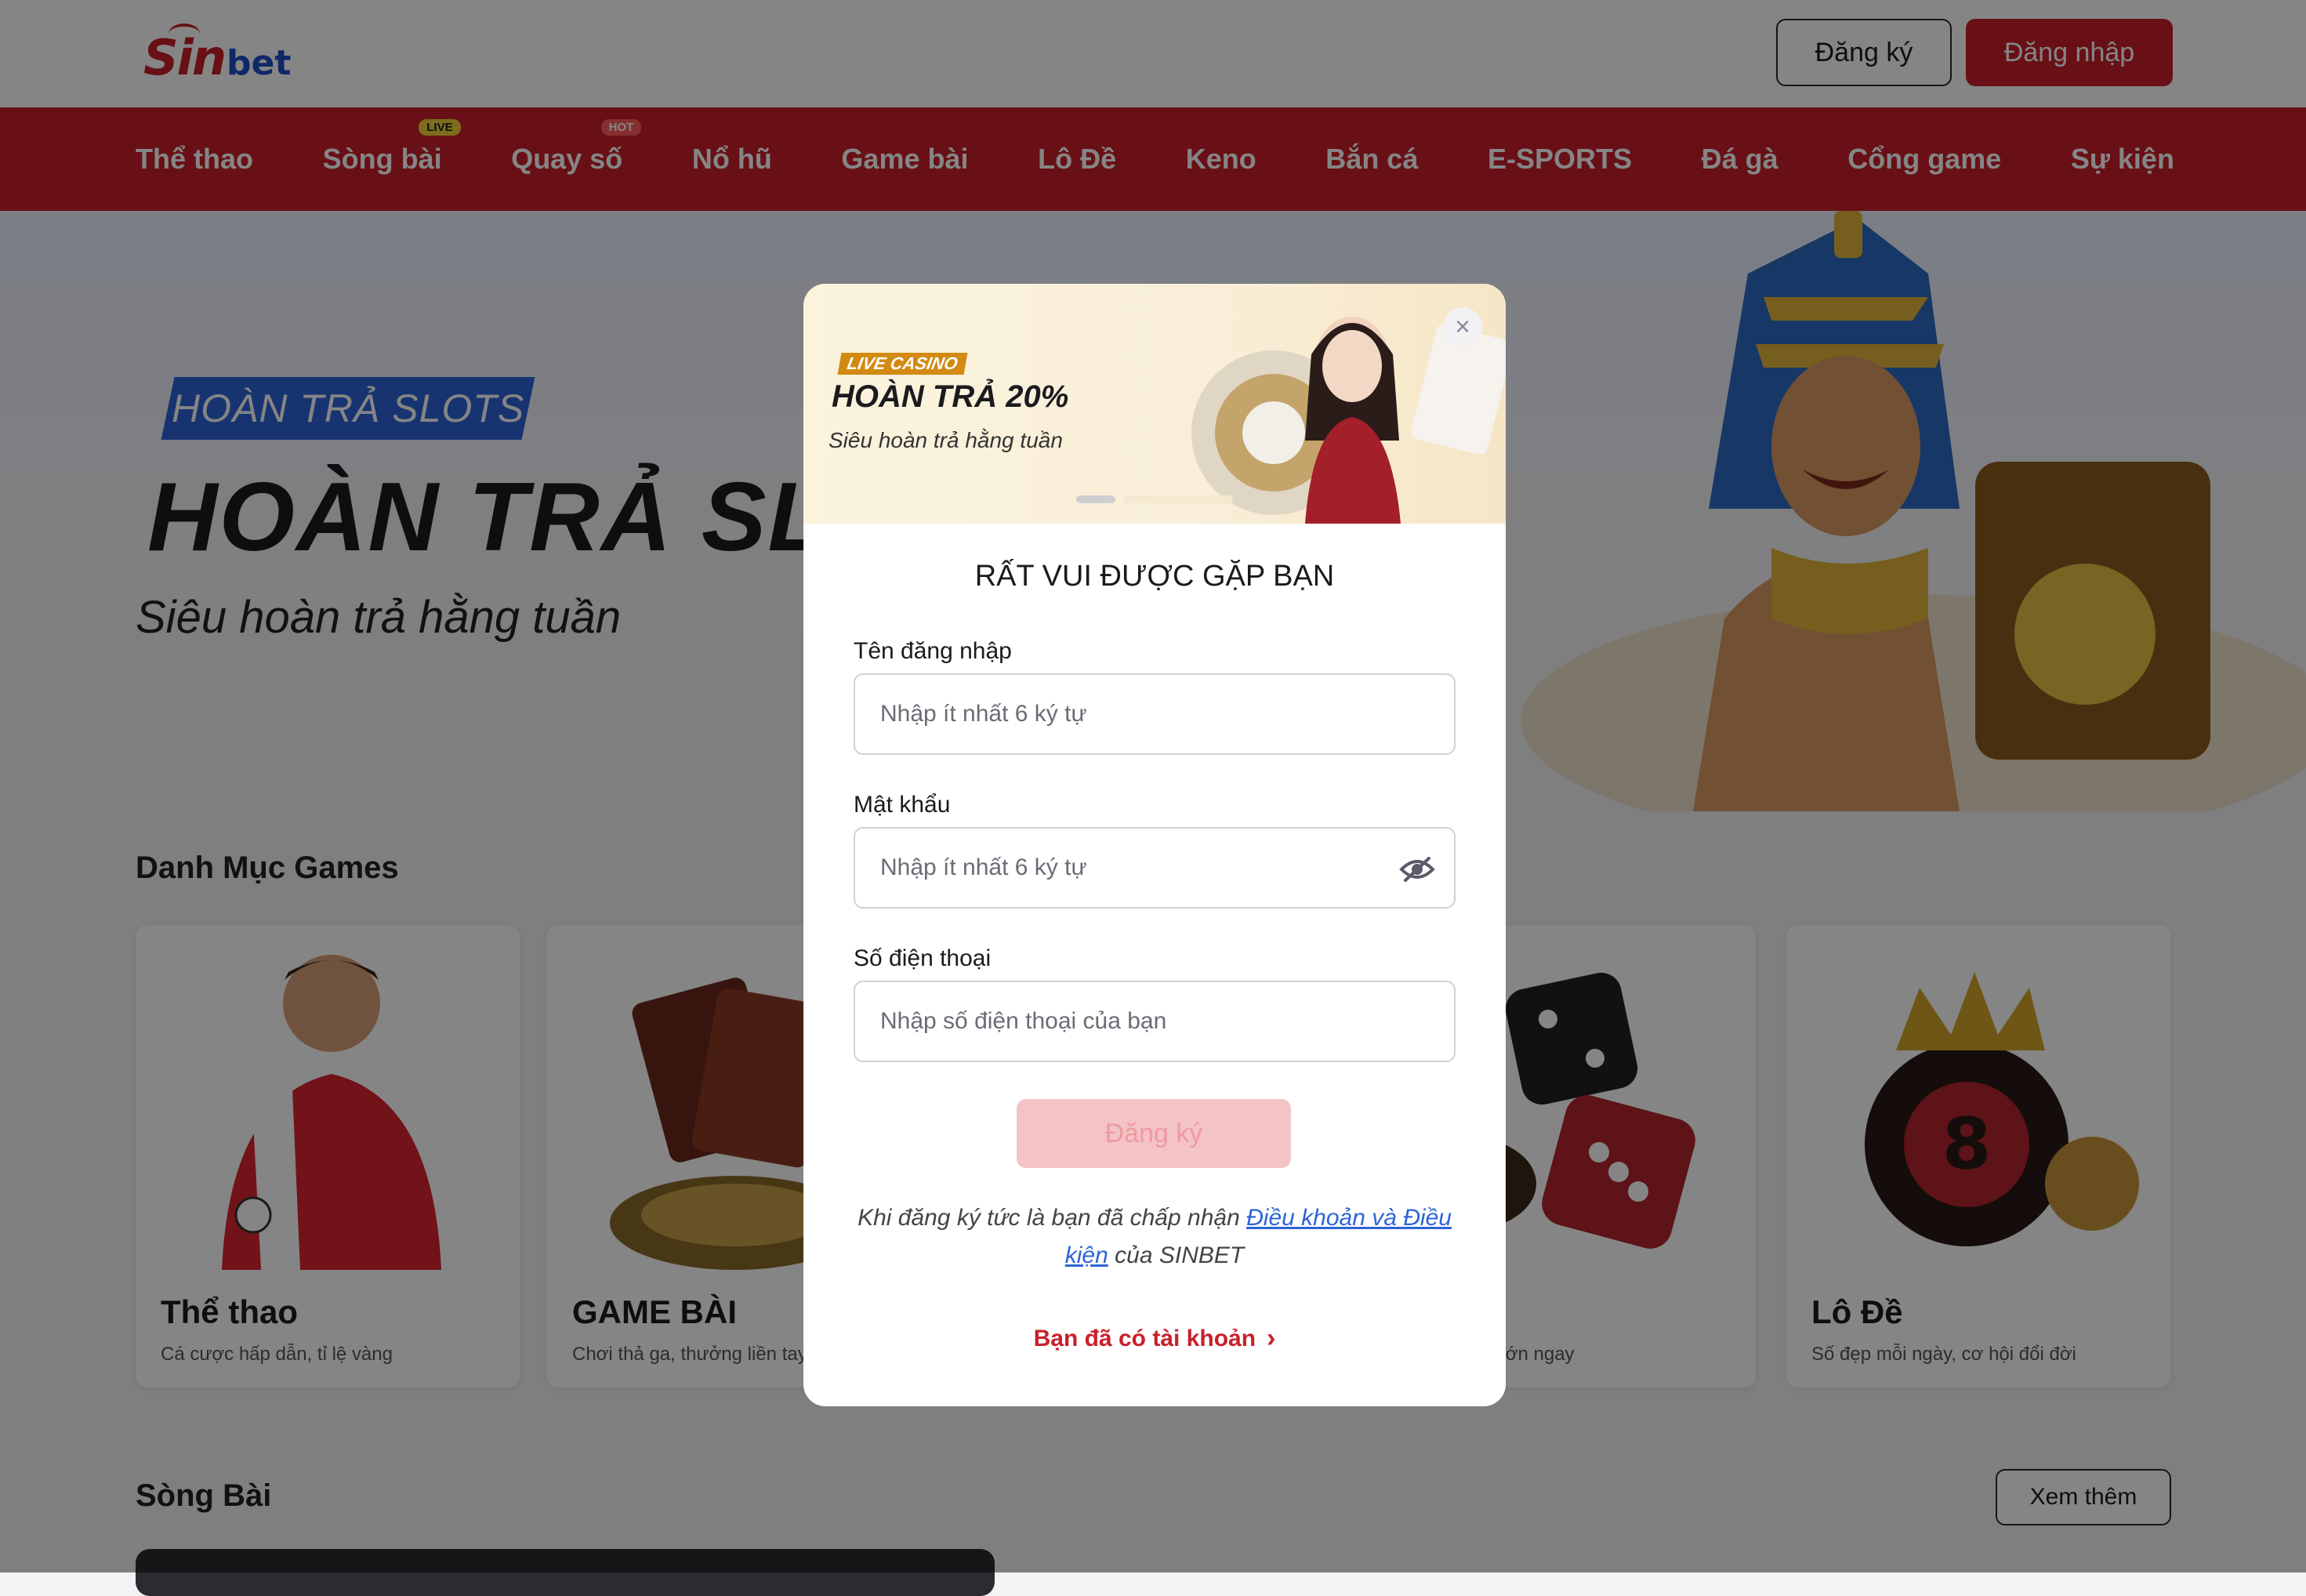 This screenshot has width=2306, height=1596. I want to click on password-label: Mật khẩu, so click(902, 805).